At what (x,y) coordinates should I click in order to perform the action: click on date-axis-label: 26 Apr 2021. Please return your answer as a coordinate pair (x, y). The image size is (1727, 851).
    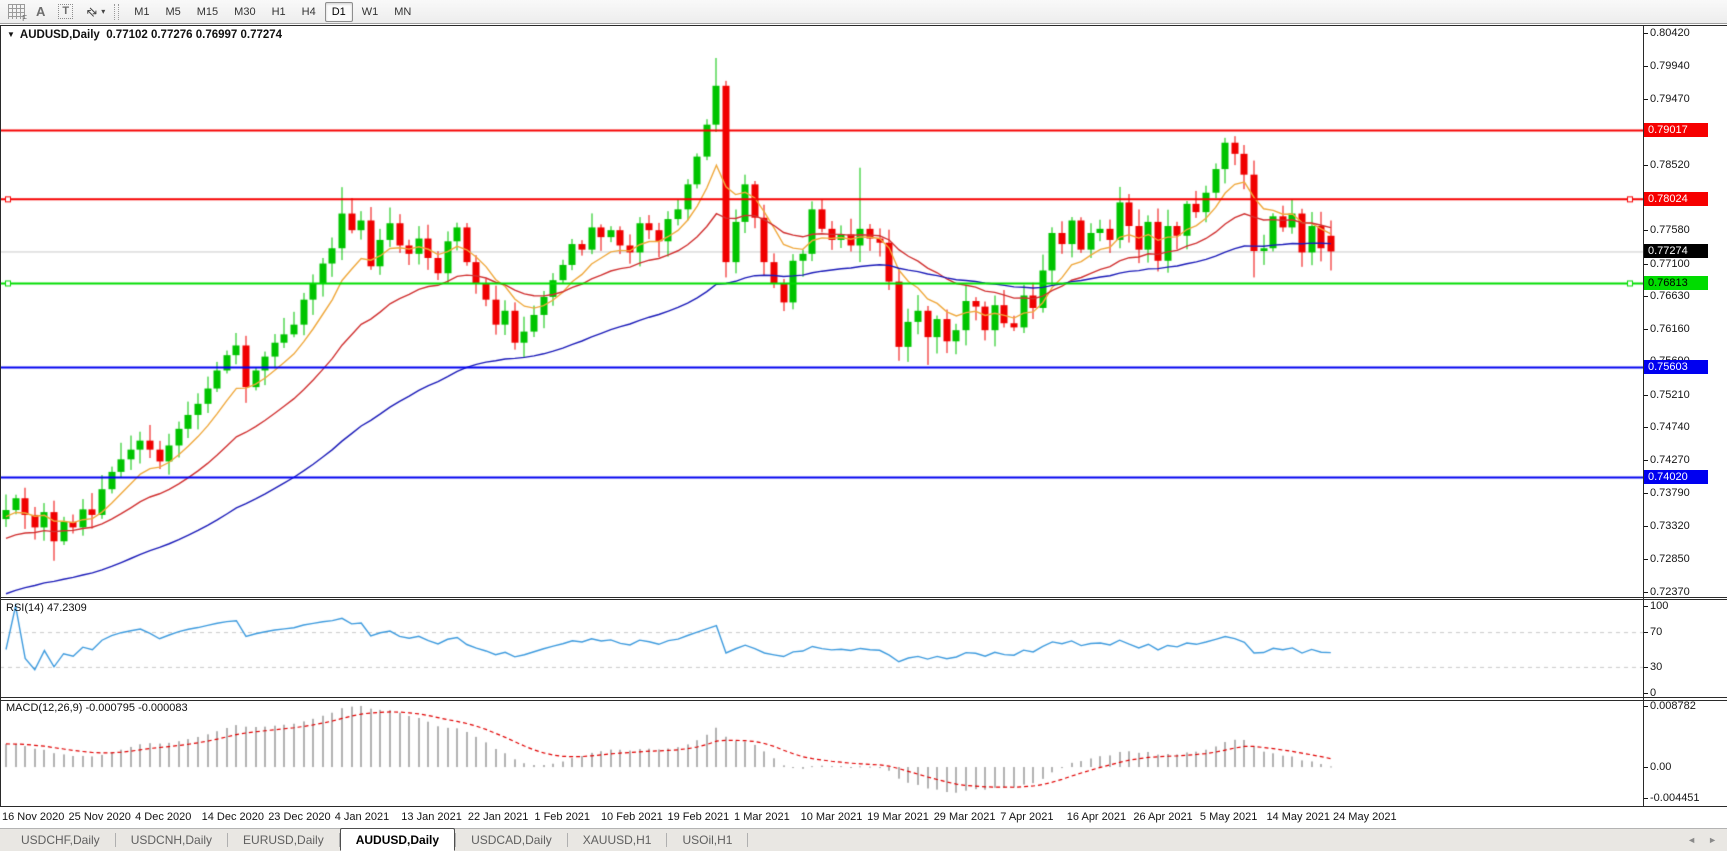
    Looking at the image, I should click on (1163, 817).